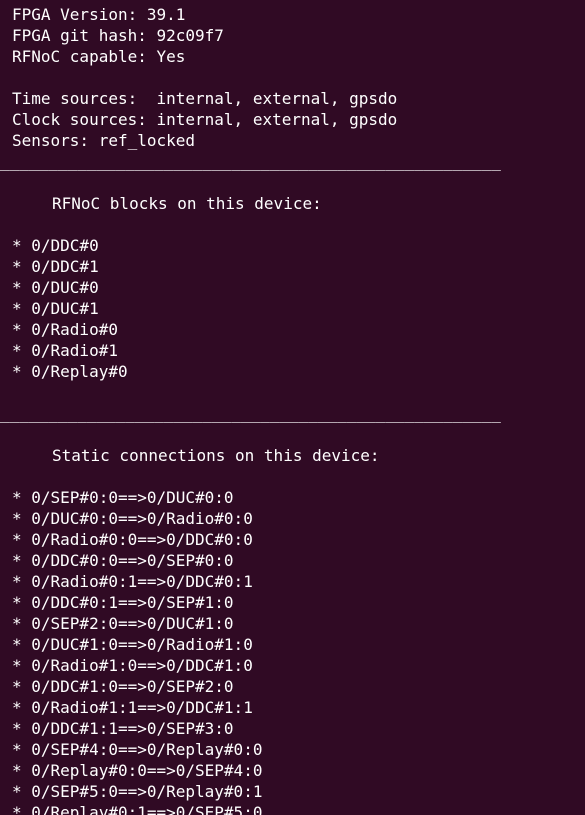 The height and width of the screenshot is (815, 585). Describe the element at coordinates (298, 497) in the screenshot. I see `connection-list-item: 0/SEP#0:0==>0/DUC#0:0` at that location.